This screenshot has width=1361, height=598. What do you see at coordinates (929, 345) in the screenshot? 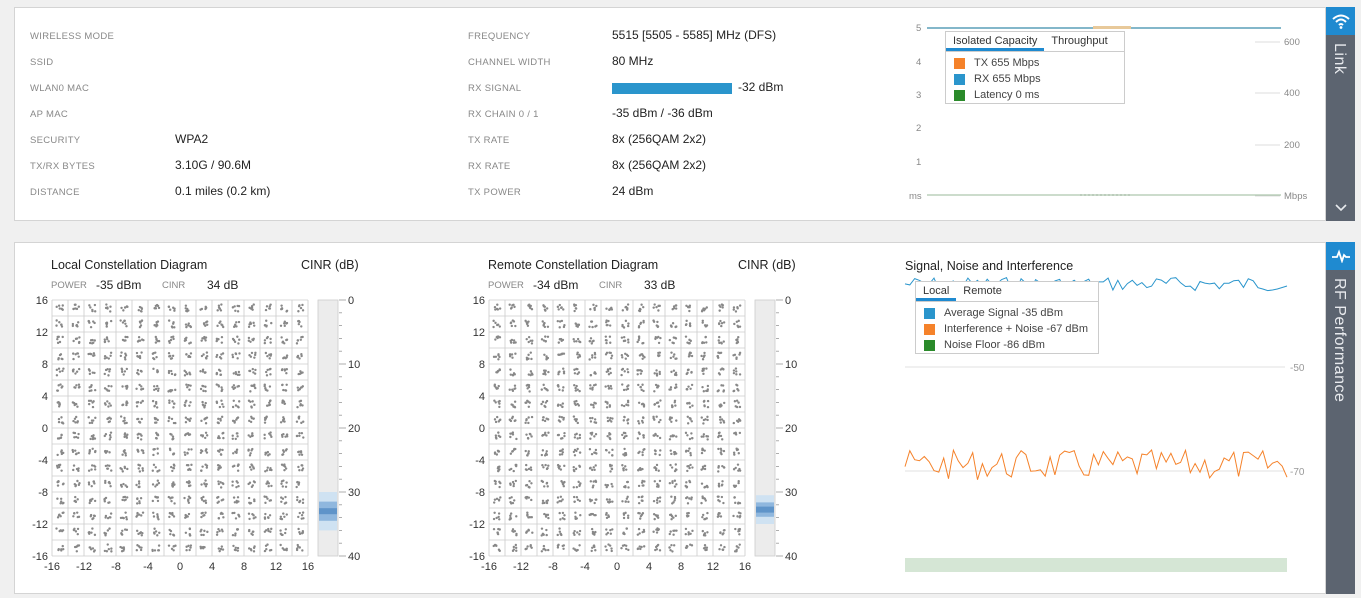
I see `noise-floor-swatch` at bounding box center [929, 345].